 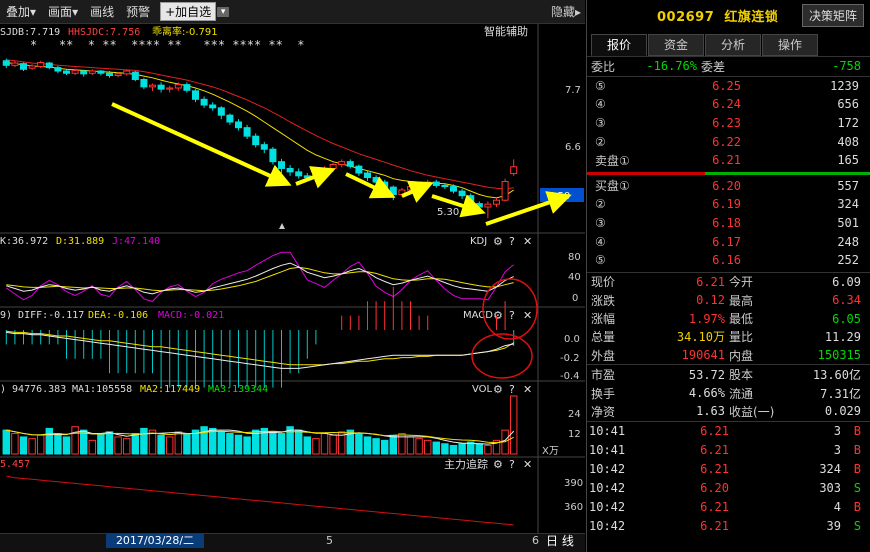 What do you see at coordinates (728, 160) in the screenshot?
I see `order-row: 卖盘① 6.21 165` at bounding box center [728, 160].